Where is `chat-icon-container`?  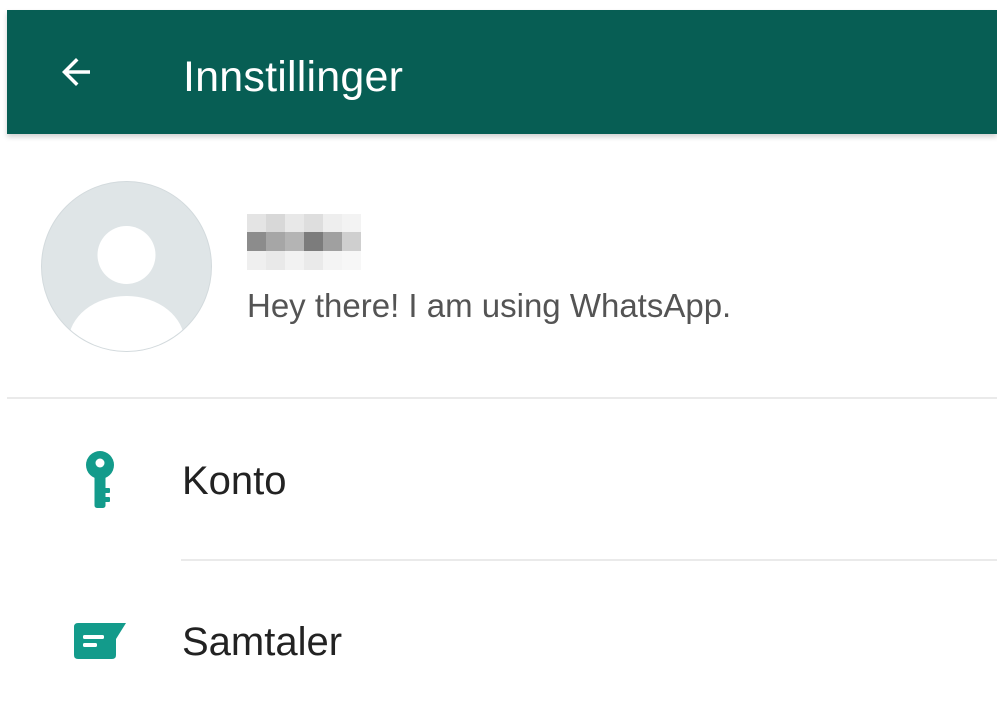
chat-icon-container is located at coordinates (100, 641).